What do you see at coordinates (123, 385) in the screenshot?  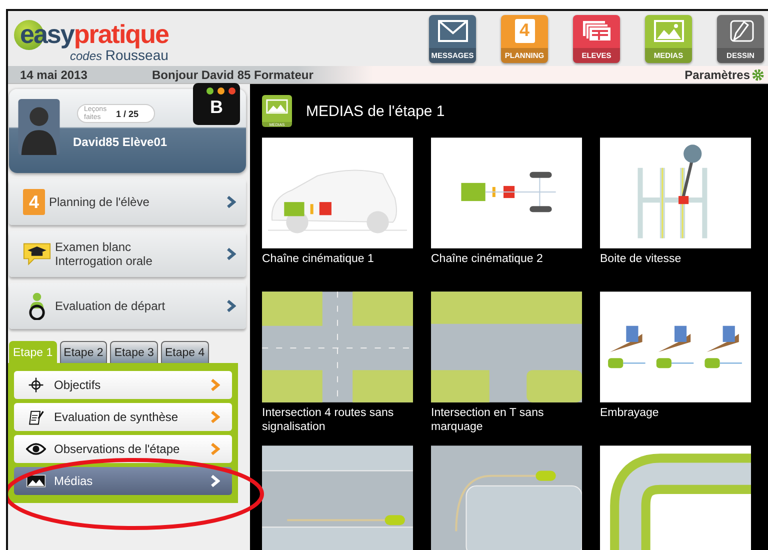 I see `stage-menu-item: Objectifs` at bounding box center [123, 385].